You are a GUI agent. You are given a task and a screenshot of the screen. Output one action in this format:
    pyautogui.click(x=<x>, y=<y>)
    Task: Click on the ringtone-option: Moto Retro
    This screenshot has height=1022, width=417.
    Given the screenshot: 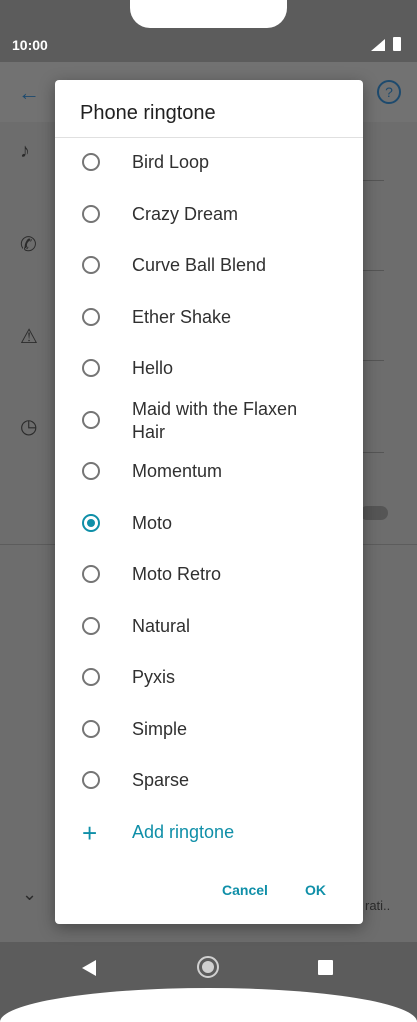 What is the action you would take?
    pyautogui.click(x=209, y=574)
    